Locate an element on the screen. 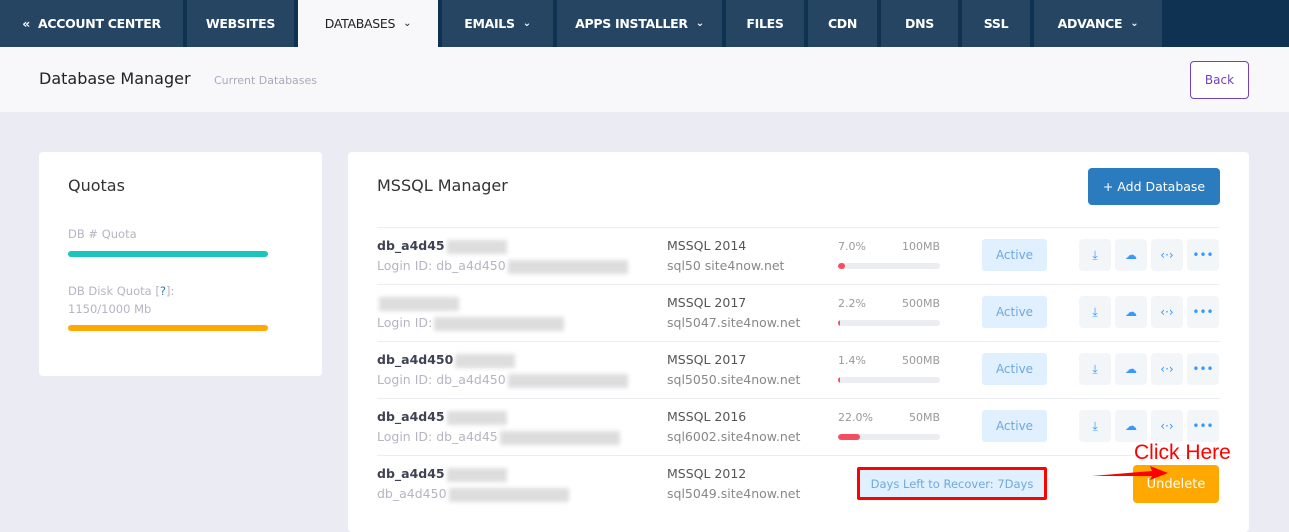  db-size: 100MB is located at coordinates (920, 246).